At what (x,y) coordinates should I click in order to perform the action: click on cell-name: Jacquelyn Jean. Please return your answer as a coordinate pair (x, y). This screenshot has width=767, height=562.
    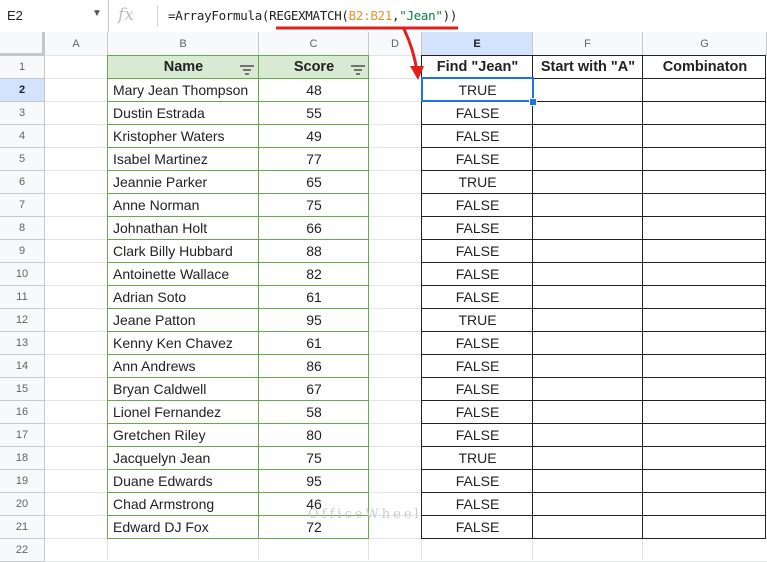
    Looking at the image, I should click on (185, 458).